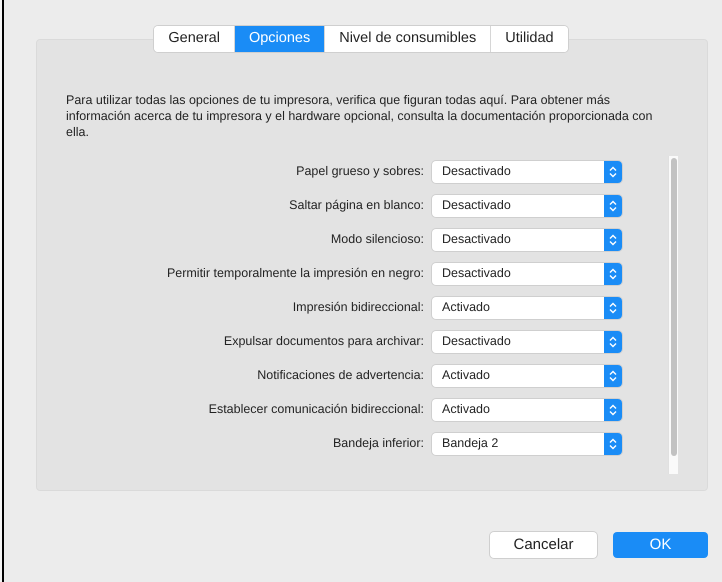  Describe the element at coordinates (360, 171) in the screenshot. I see `option-label: Papel grueso y sobres:` at that location.